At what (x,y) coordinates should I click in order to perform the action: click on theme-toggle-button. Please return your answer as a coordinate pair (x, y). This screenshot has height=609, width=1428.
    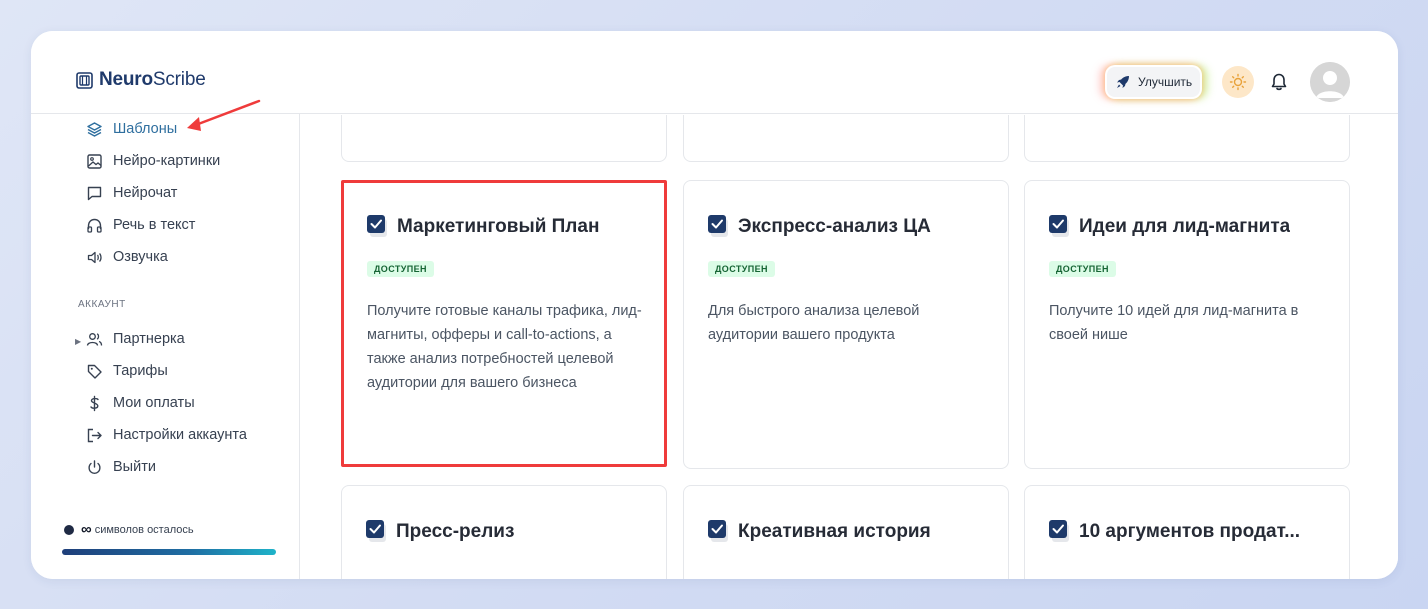
    Looking at the image, I should click on (1238, 82).